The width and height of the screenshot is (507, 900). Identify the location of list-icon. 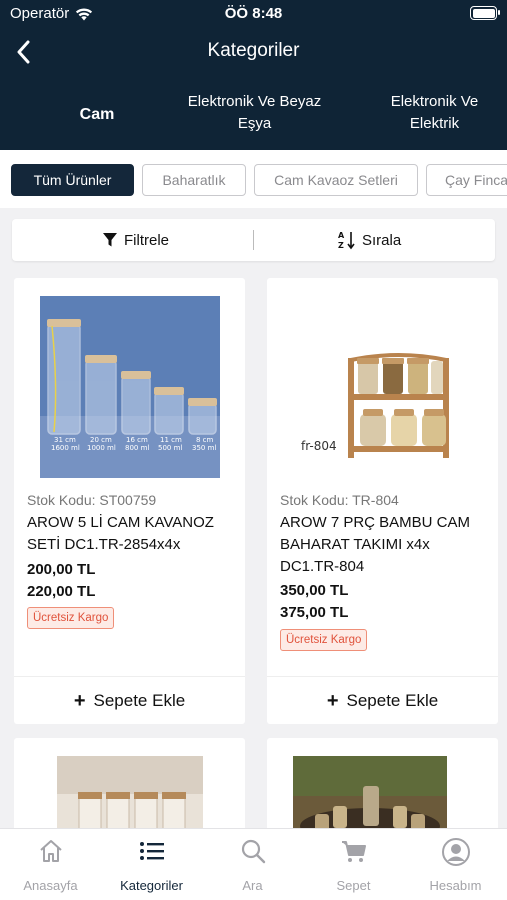
(151, 851).